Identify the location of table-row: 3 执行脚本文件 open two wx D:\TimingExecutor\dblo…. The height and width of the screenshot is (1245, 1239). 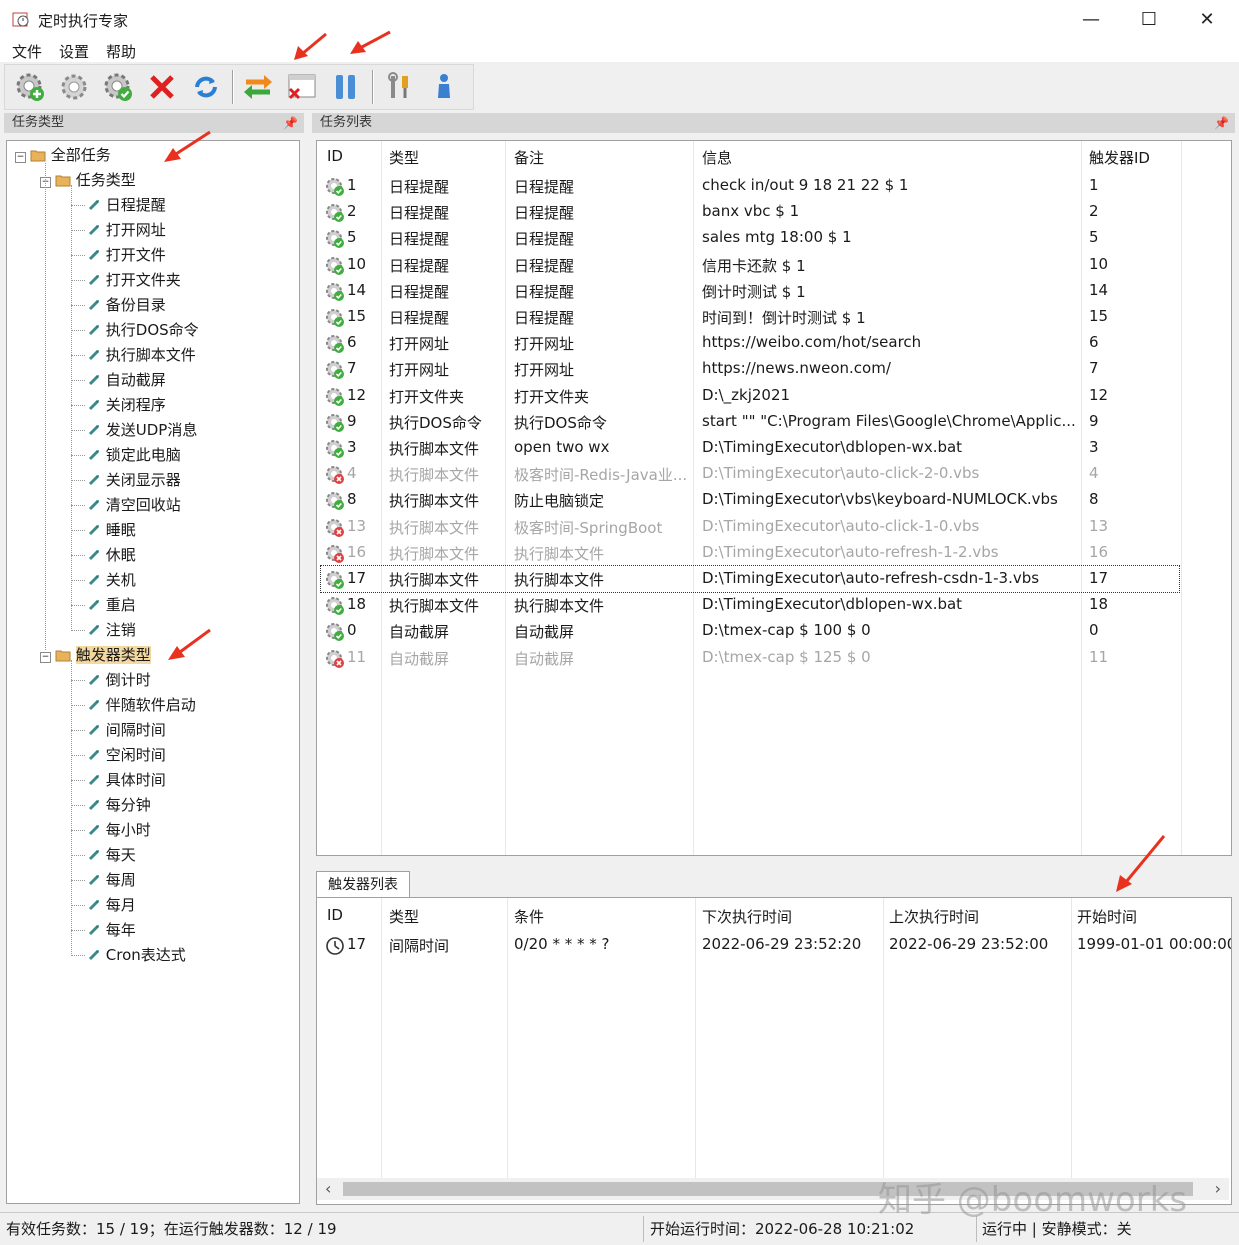
(750, 448).